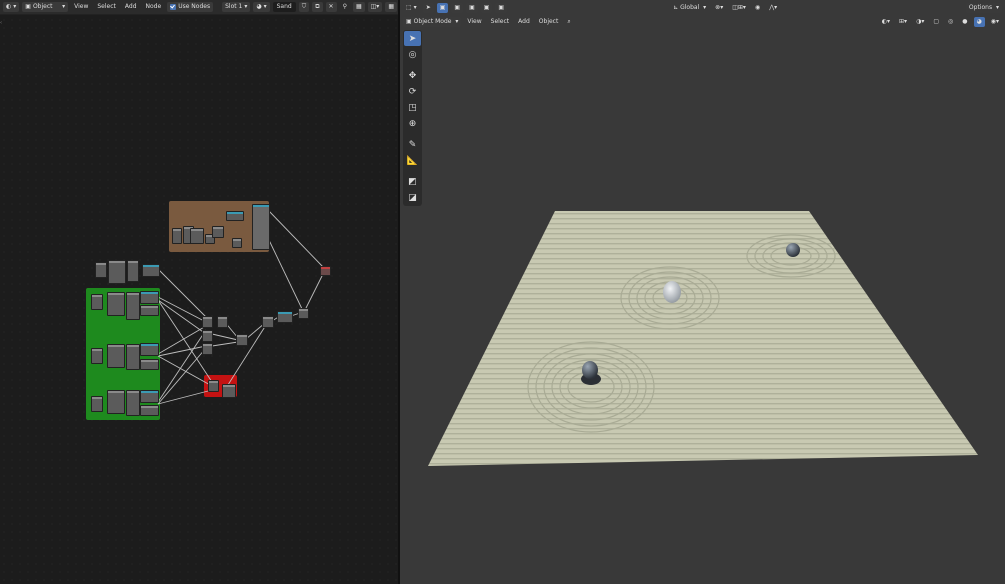  What do you see at coordinates (240, 307) in the screenshot?
I see `node-links` at bounding box center [240, 307].